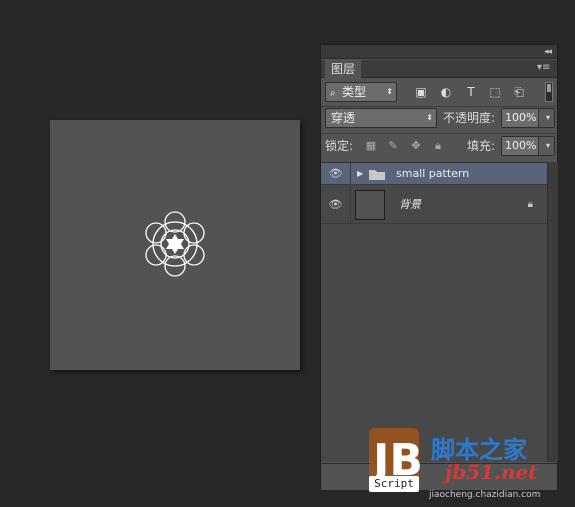 The image size is (575, 507). I want to click on expand-triangle-icon: ▶, so click(360, 174).